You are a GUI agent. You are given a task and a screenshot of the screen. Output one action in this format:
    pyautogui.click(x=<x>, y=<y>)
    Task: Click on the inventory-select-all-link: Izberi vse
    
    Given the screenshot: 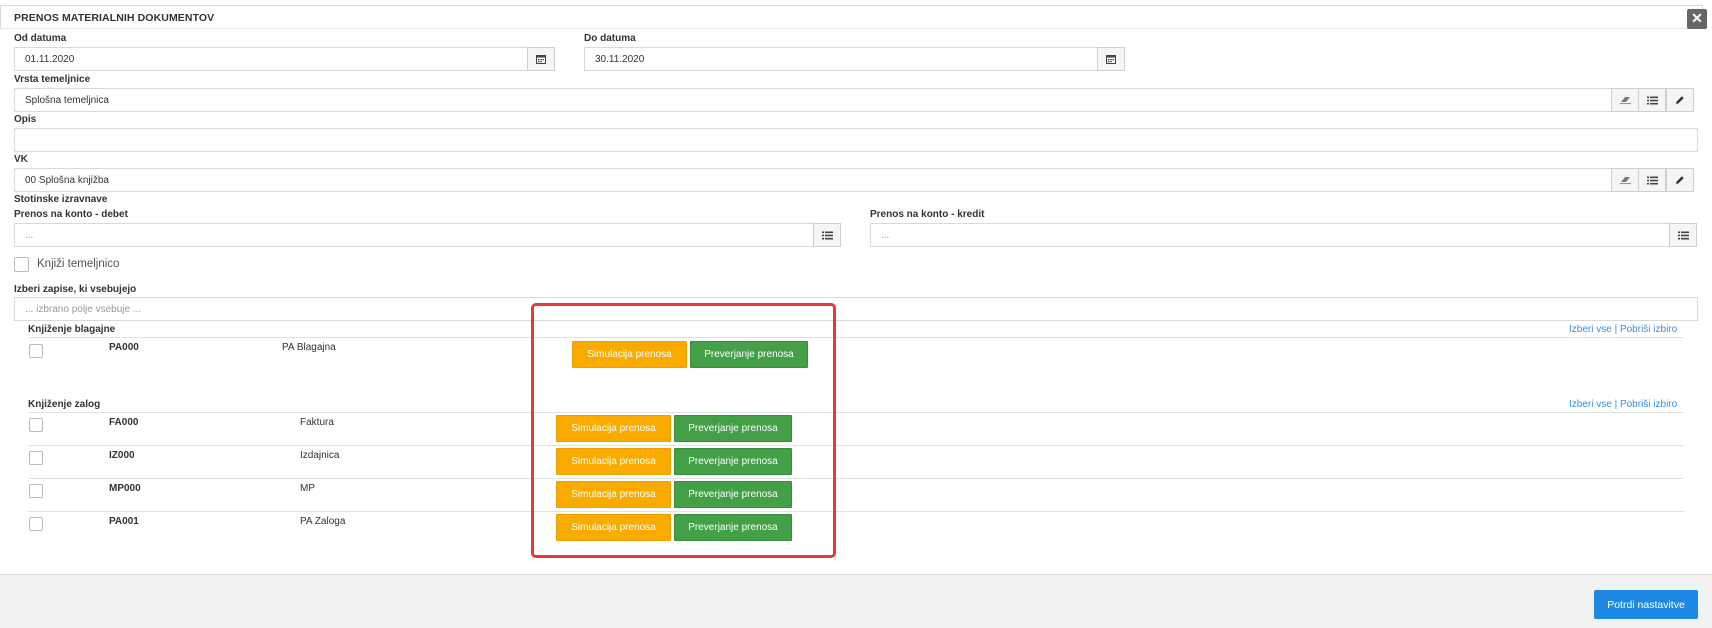 What is the action you would take?
    pyautogui.click(x=1590, y=404)
    